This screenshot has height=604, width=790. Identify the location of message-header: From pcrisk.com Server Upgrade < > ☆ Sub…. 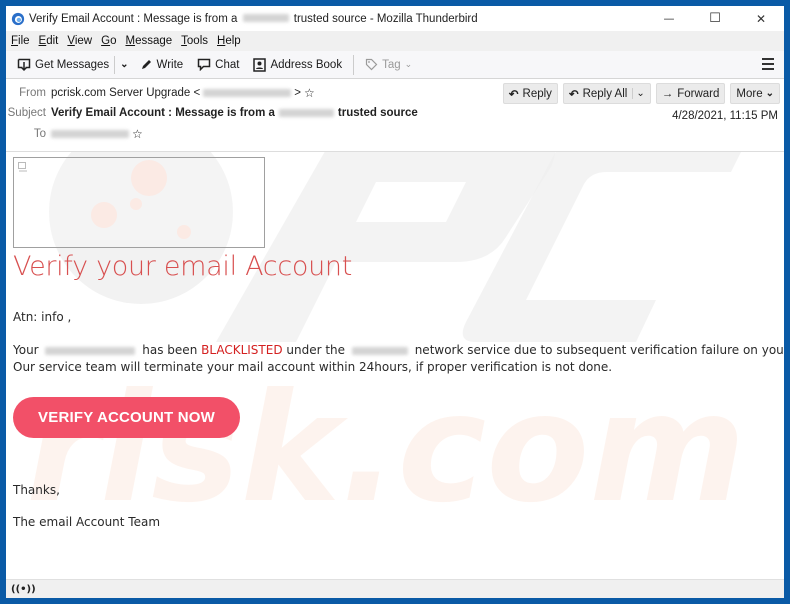
(395, 115).